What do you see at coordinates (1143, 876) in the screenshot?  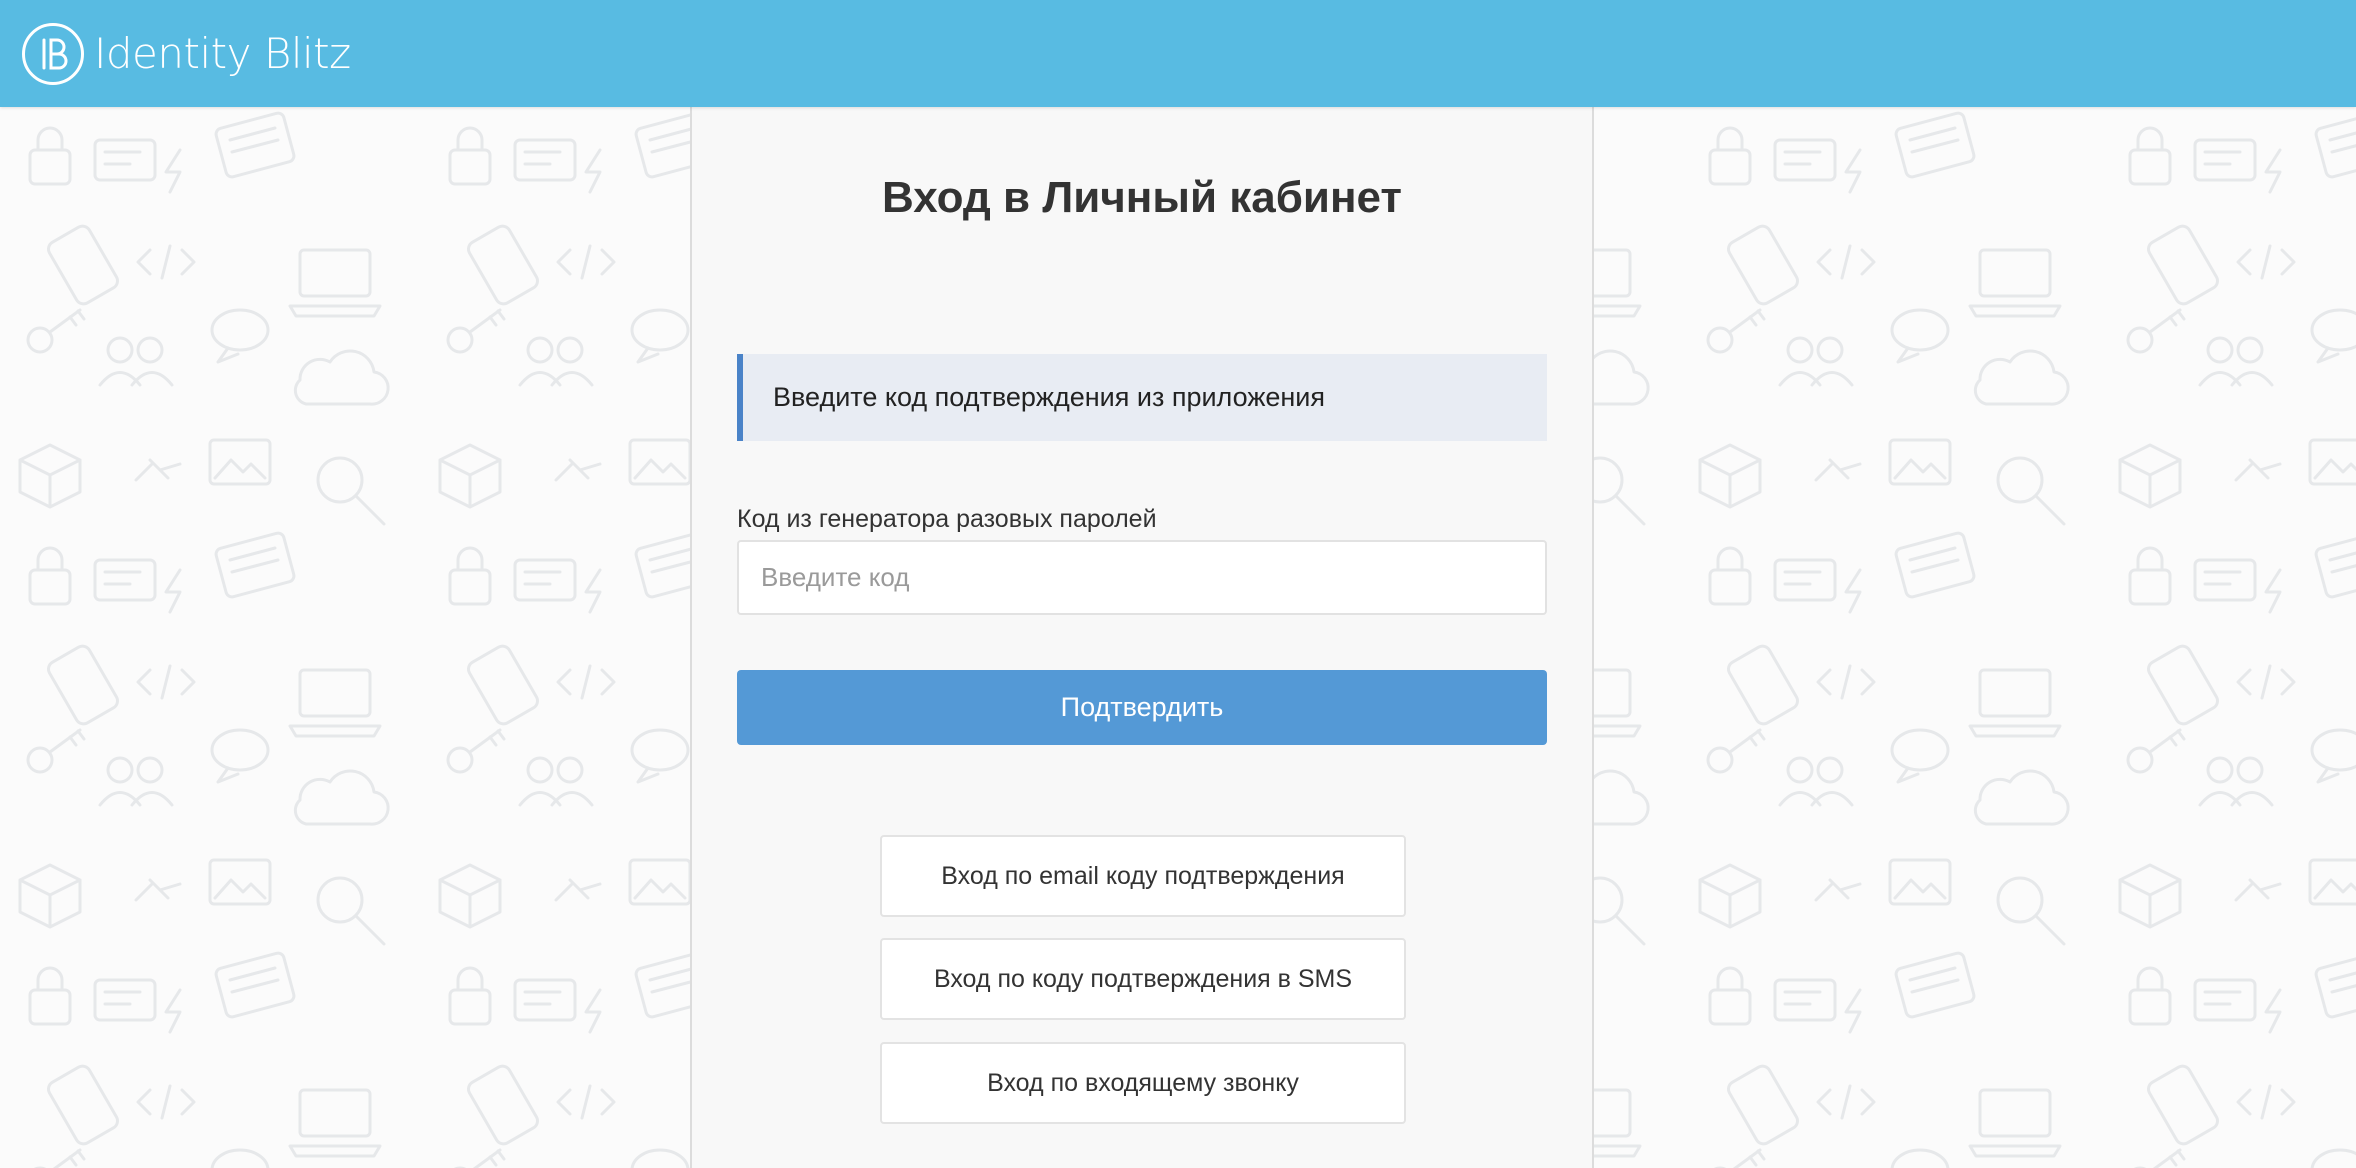 I see `email-code-login-button: Вход по email коду подтверждения` at bounding box center [1143, 876].